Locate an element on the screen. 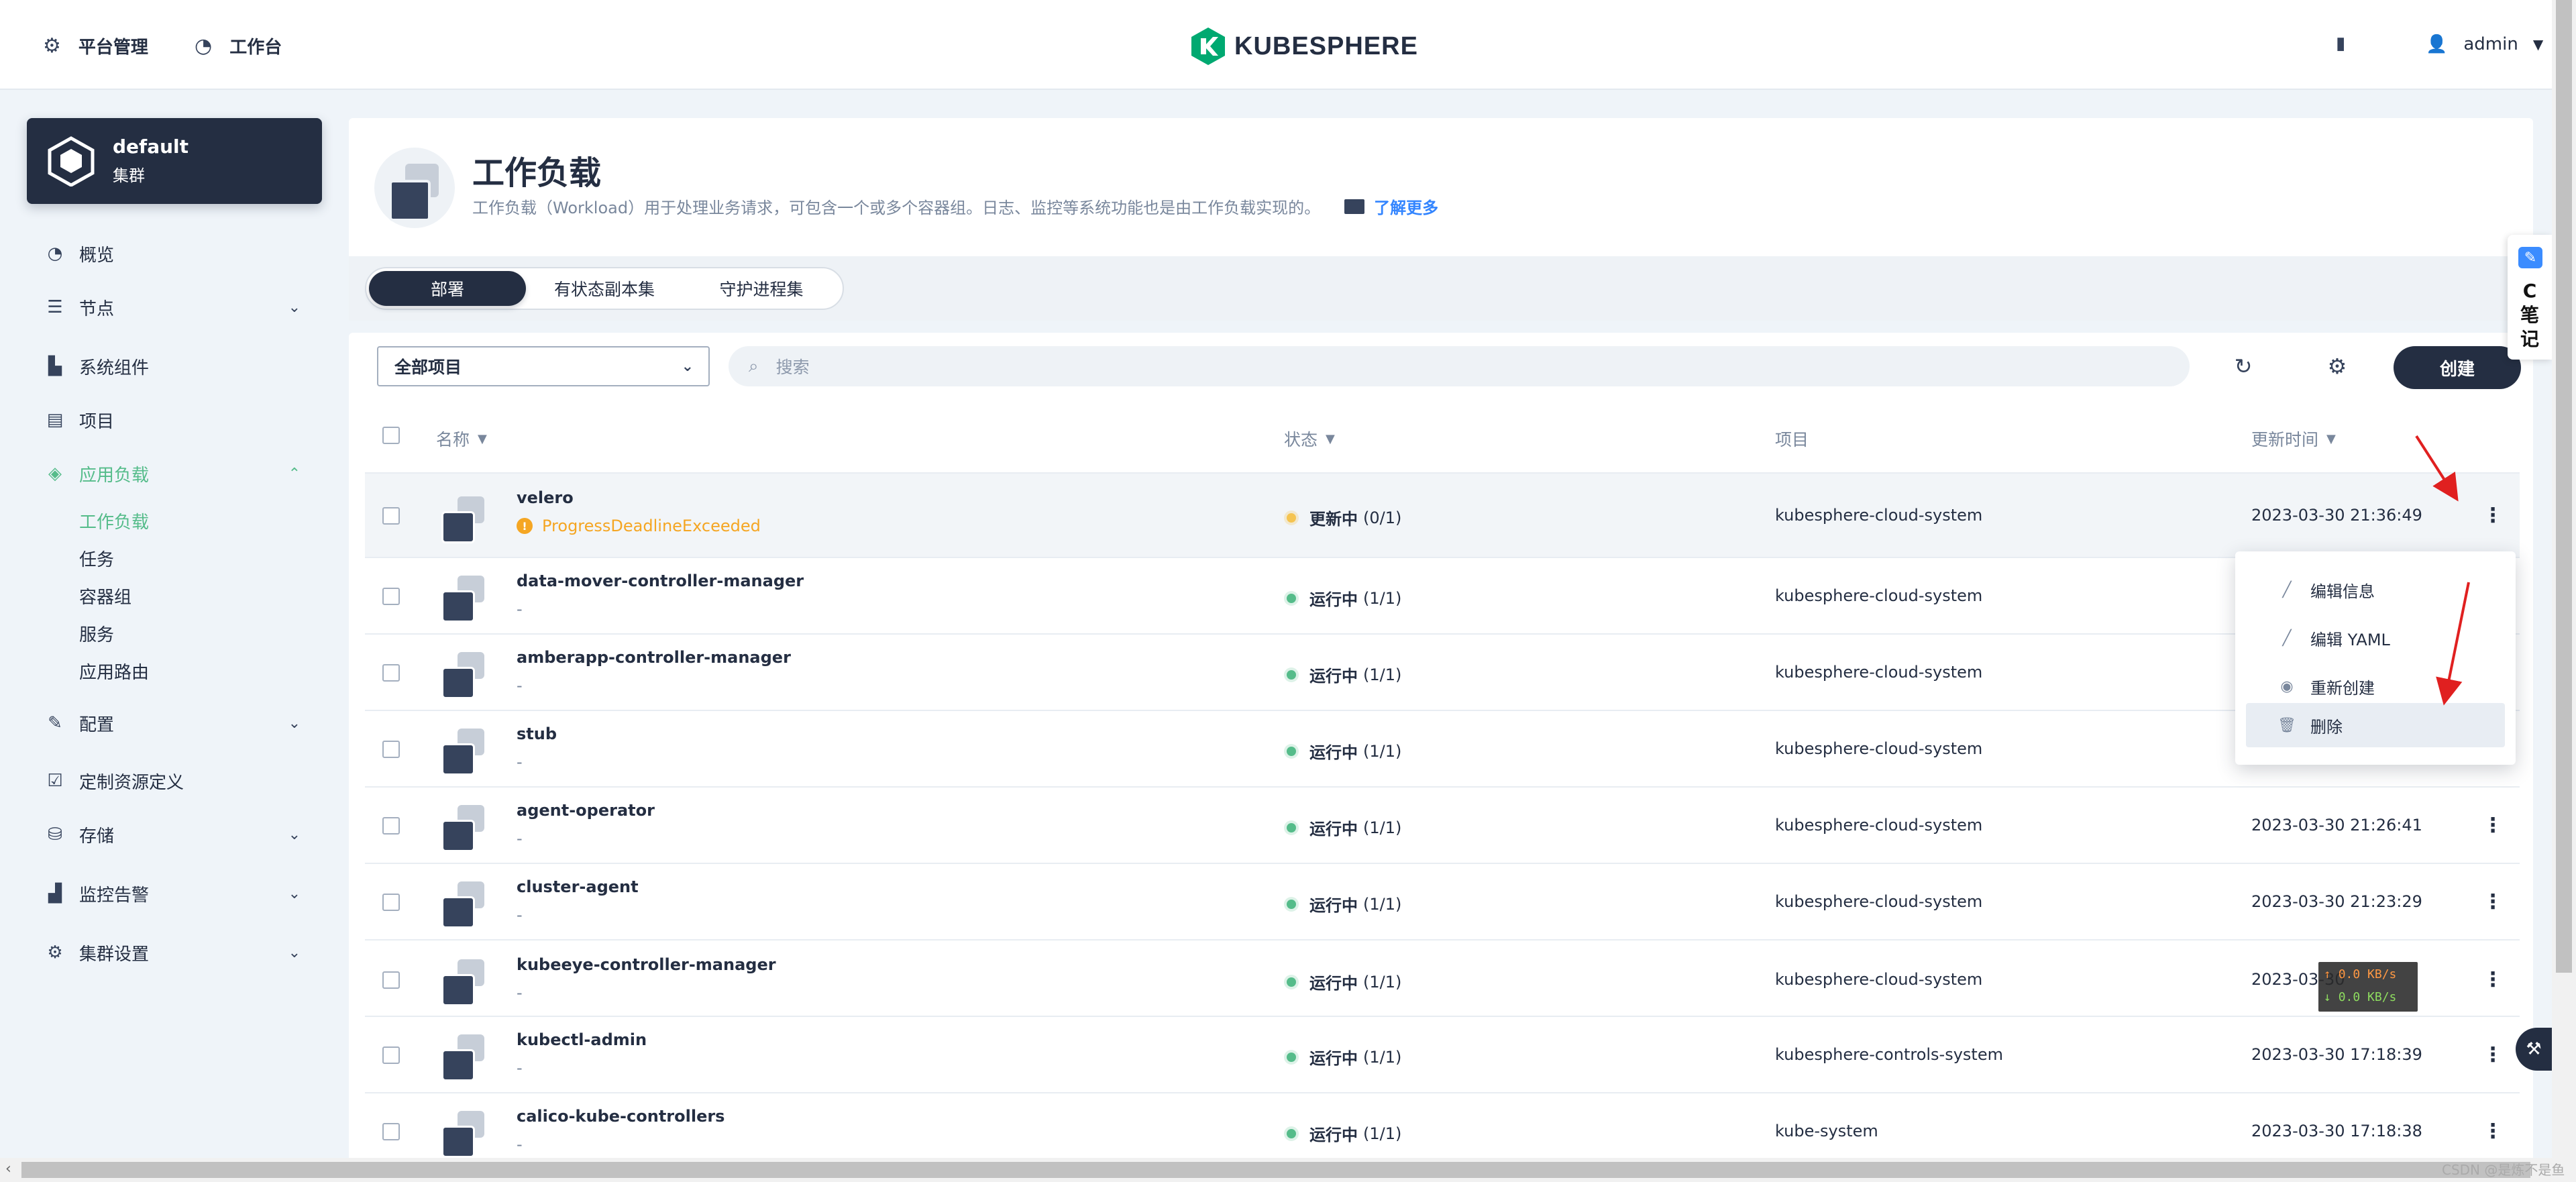 The width and height of the screenshot is (2576, 1182). upload-value: 0.0 KB/s is located at coordinates (2367, 974).